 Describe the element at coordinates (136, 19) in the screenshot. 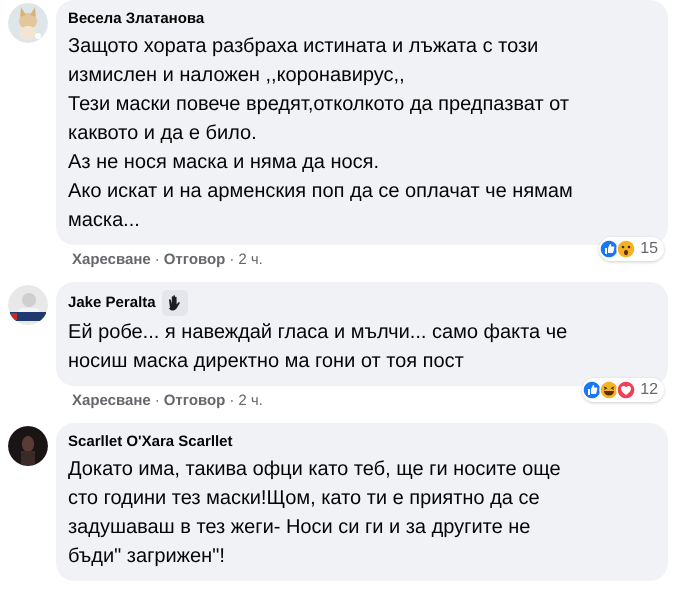

I see `author-name: Весела Златанова` at that location.